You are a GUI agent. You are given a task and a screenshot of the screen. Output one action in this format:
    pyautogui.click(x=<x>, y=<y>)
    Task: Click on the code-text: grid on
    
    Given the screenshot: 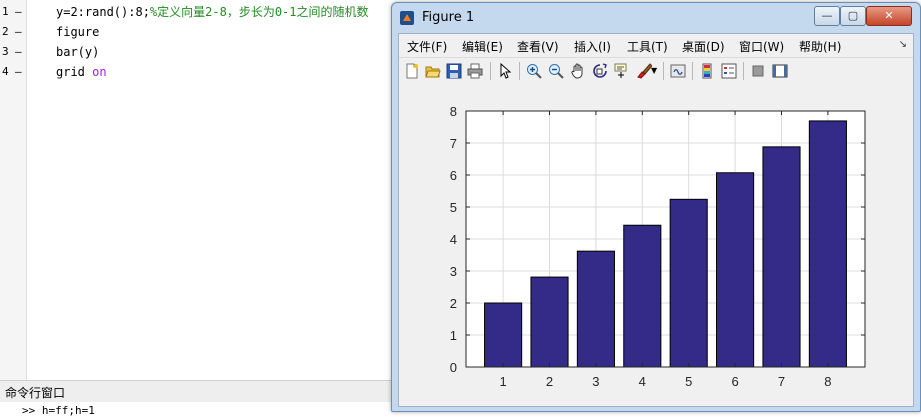 What is the action you would take?
    pyautogui.click(x=81, y=72)
    